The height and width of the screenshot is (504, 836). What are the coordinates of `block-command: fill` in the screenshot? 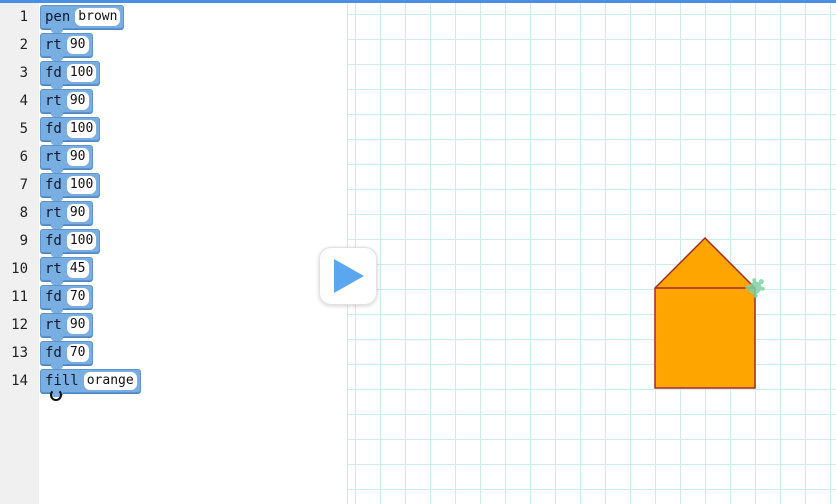 It's located at (62, 381).